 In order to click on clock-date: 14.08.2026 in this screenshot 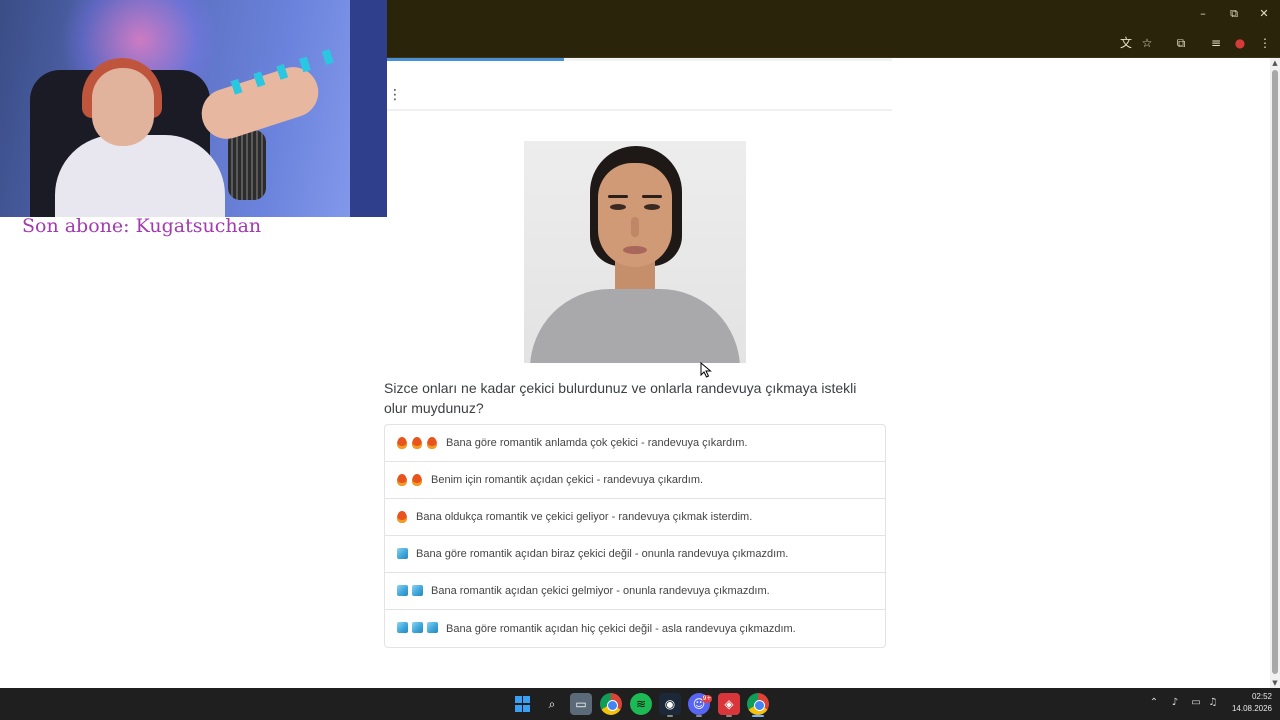, I will do `click(1251, 708)`.